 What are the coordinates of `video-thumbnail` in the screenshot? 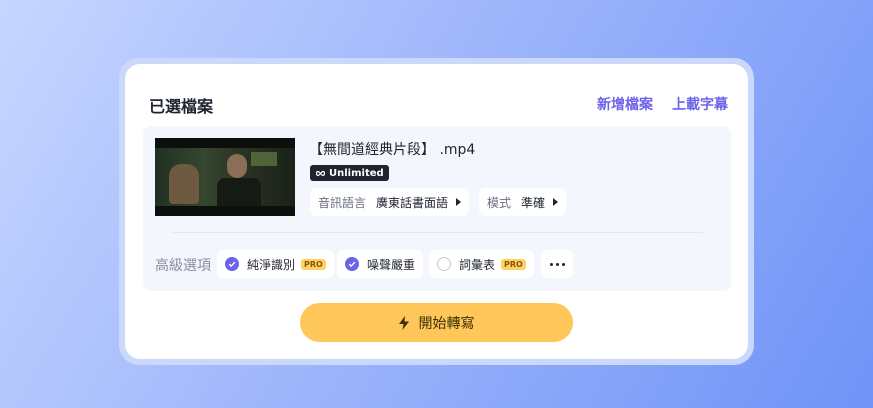 It's located at (225, 177).